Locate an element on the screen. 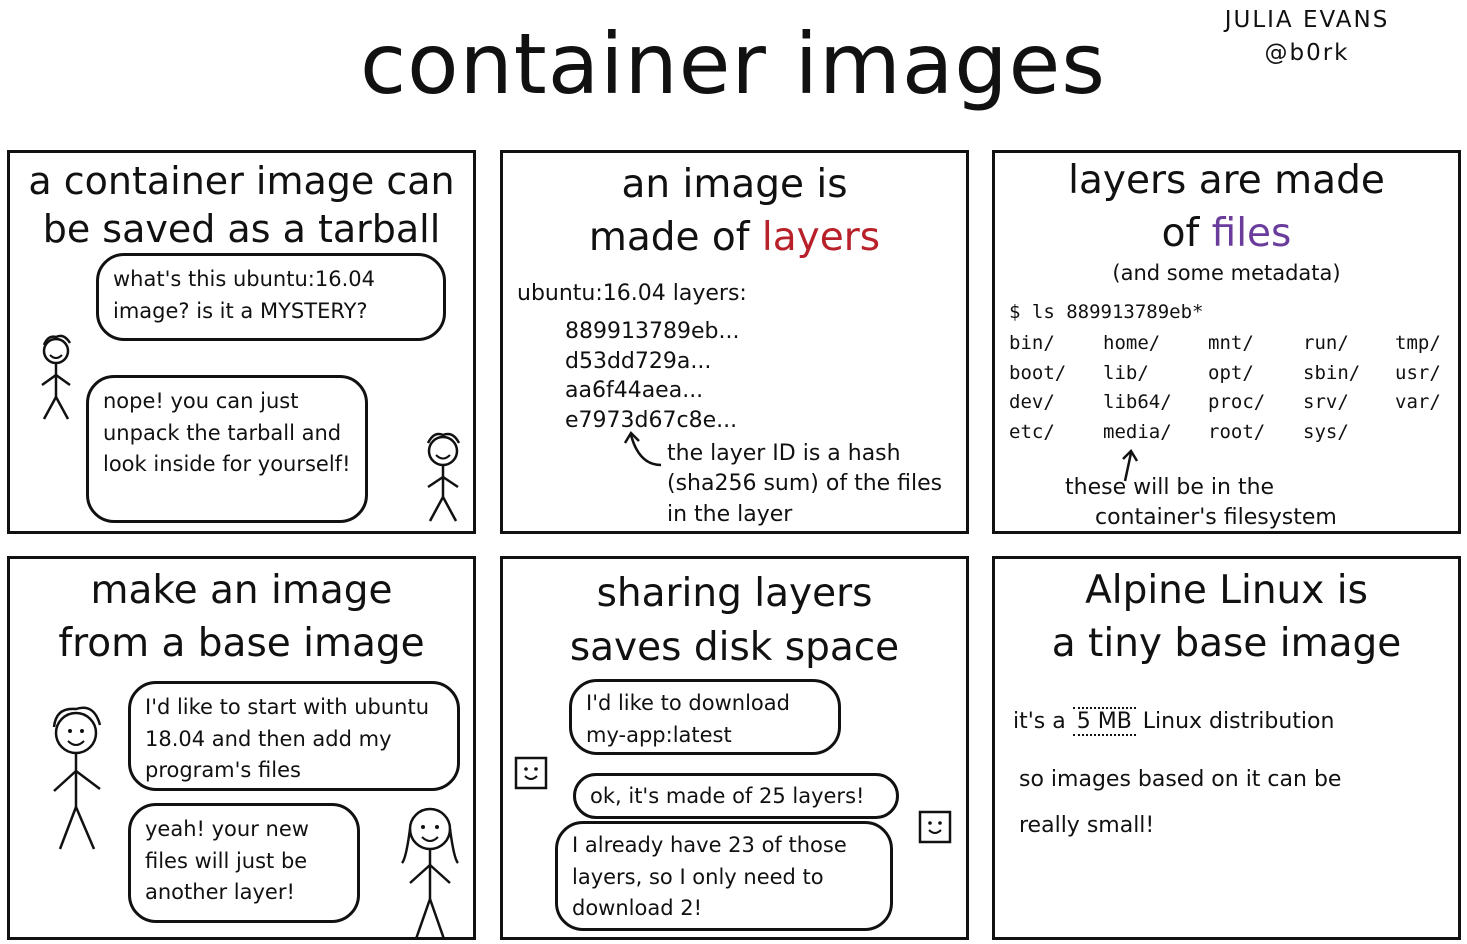 The image size is (1467, 944). title-line: be saved as a tarball is located at coordinates (241, 229).